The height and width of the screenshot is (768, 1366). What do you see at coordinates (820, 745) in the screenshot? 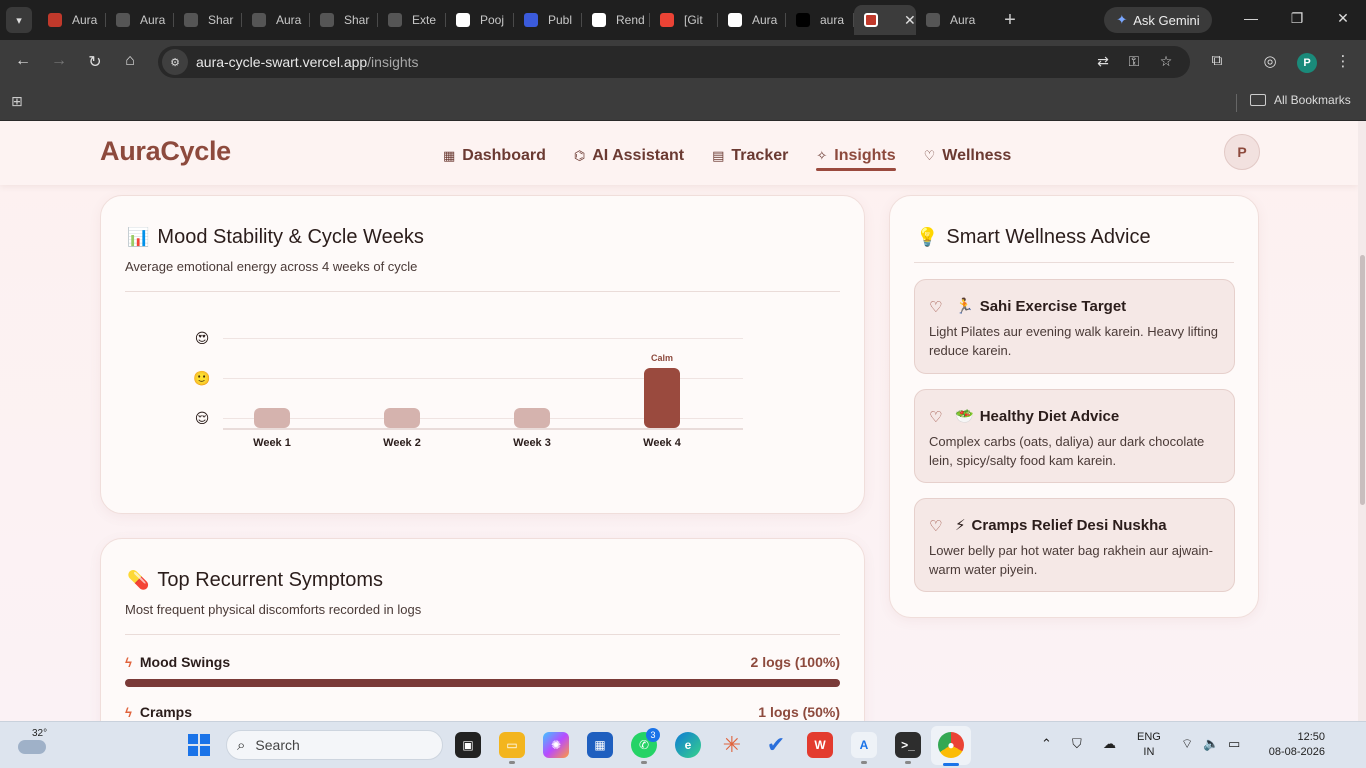
I see `wps-office-icon: W` at bounding box center [820, 745].